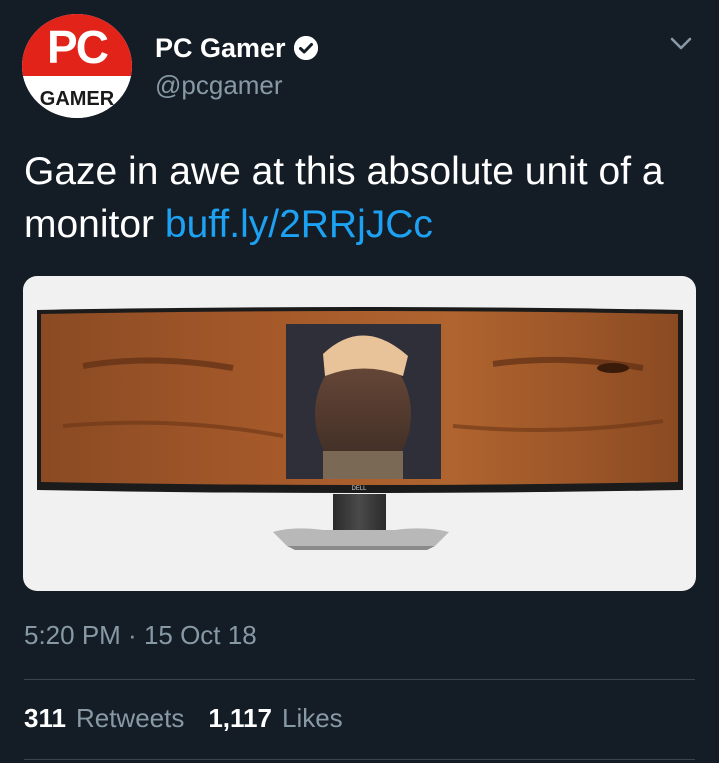 This screenshot has height=763, width=719. Describe the element at coordinates (77, 99) in the screenshot. I see `avatar-logo-gamer: GAMER` at that location.